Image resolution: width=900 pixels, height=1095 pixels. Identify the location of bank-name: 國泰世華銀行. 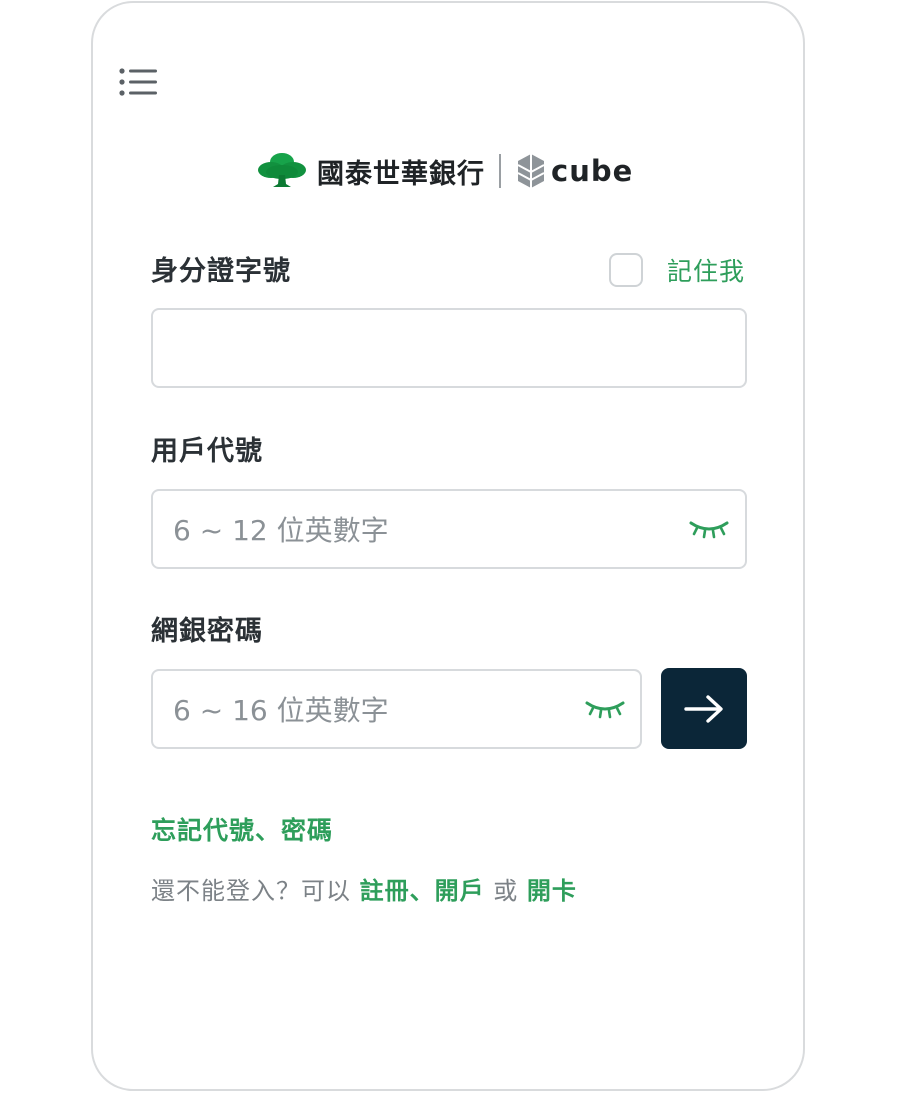
(401, 174).